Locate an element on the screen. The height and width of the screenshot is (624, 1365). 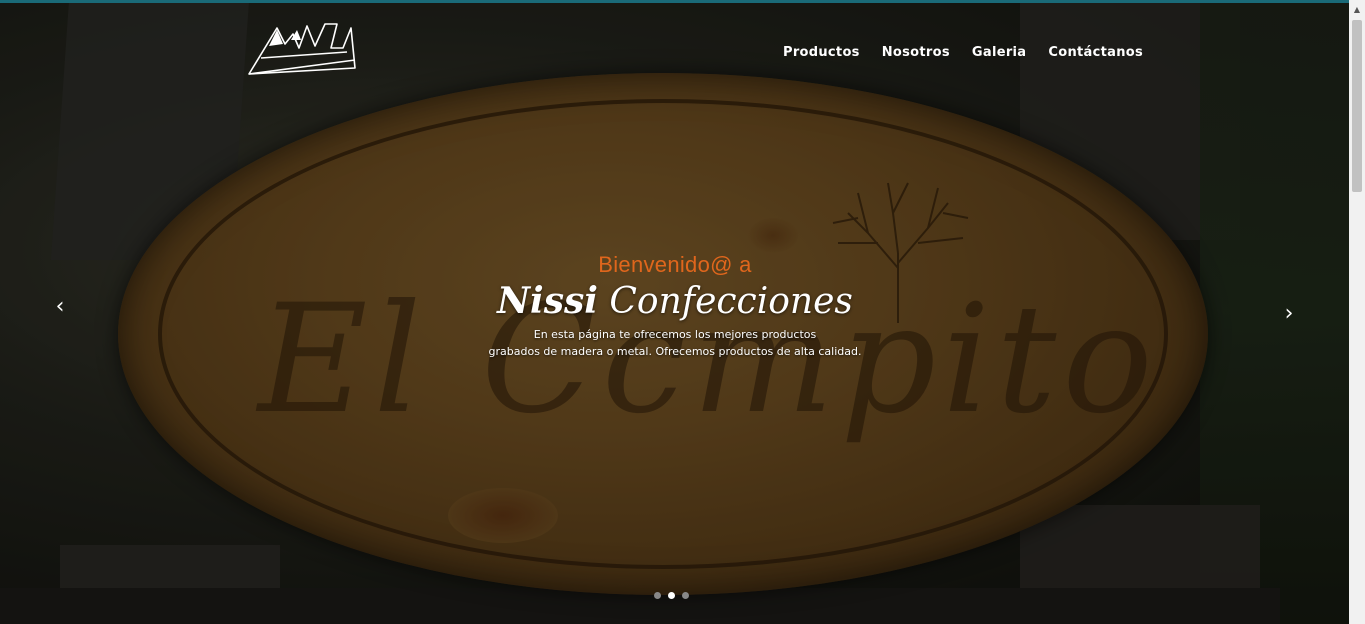
page-scrollbar: ▲ is located at coordinates (1357, 312).